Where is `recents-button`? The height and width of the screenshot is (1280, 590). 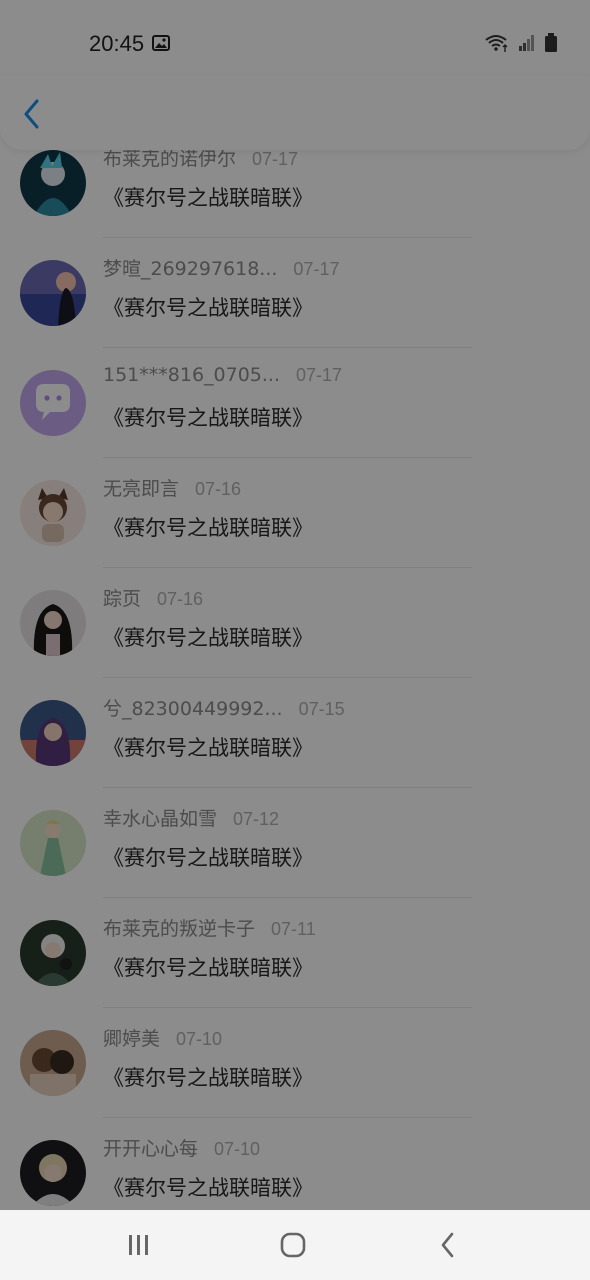 recents-button is located at coordinates (139, 1245).